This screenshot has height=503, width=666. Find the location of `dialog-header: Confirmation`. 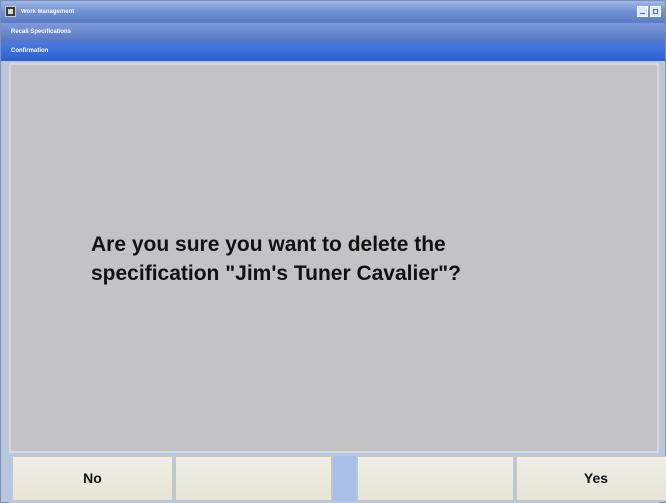

dialog-header: Confirmation is located at coordinates (333, 51).